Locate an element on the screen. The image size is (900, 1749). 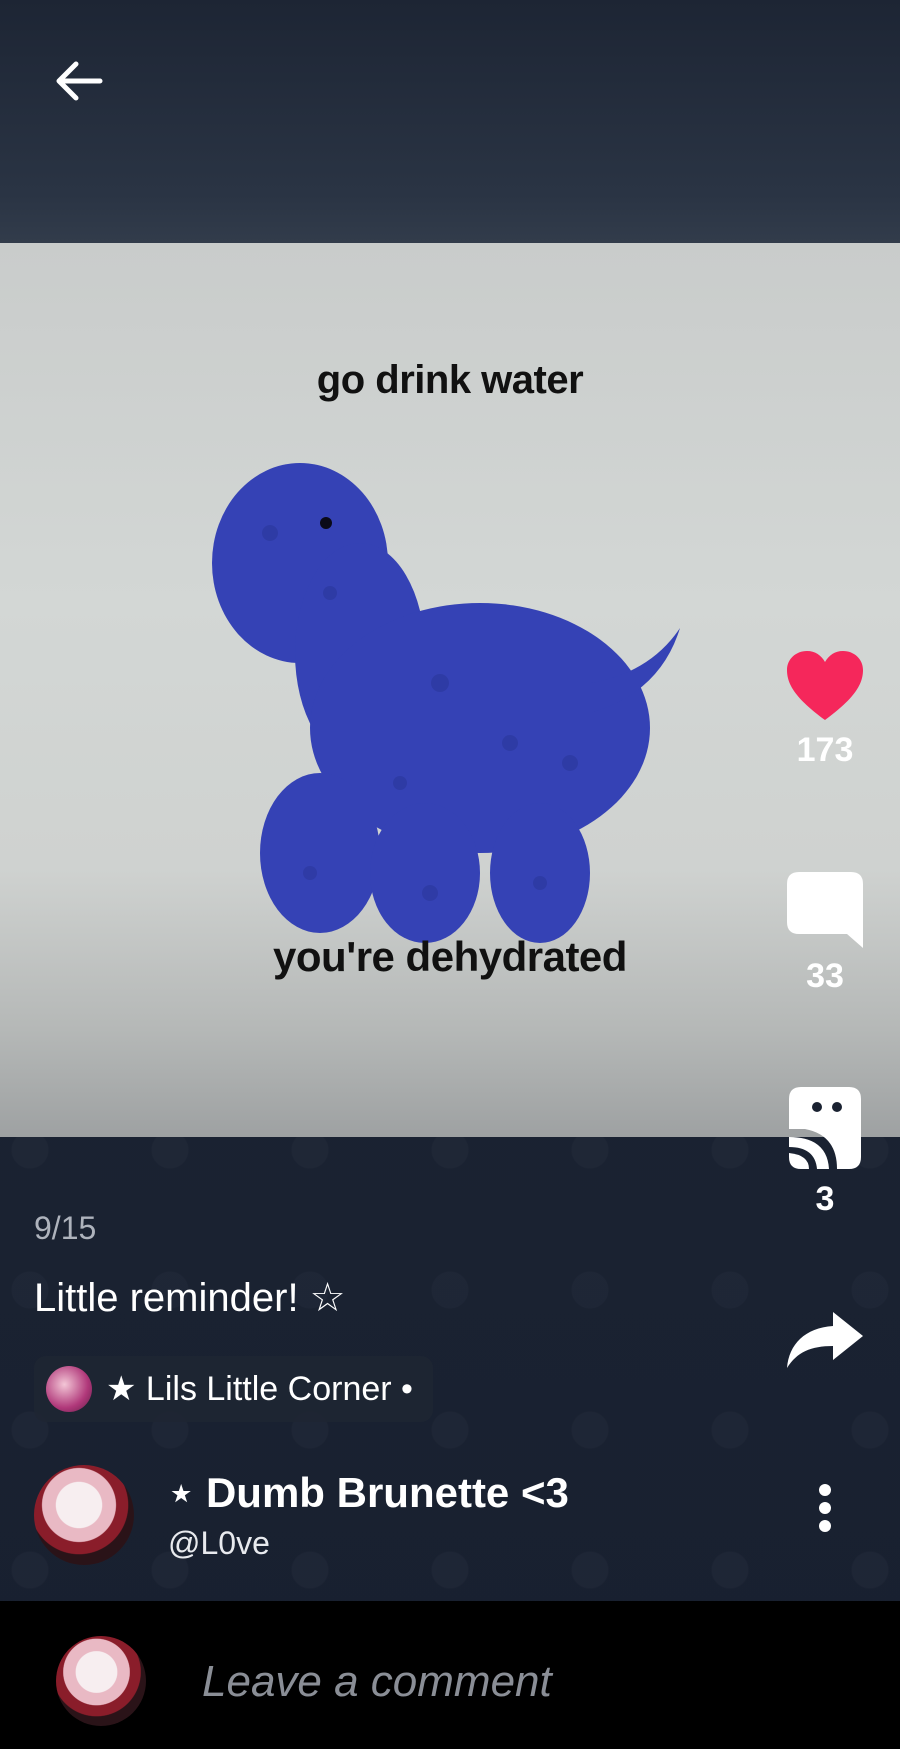
share-arrow-icon is located at coordinates (825, 1340).